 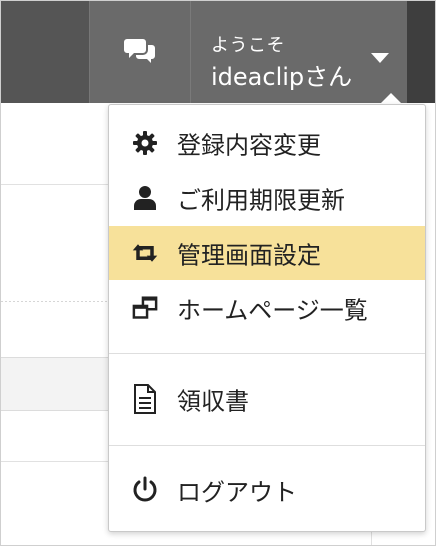 What do you see at coordinates (45, 52) in the screenshot?
I see `navbar-left-area` at bounding box center [45, 52].